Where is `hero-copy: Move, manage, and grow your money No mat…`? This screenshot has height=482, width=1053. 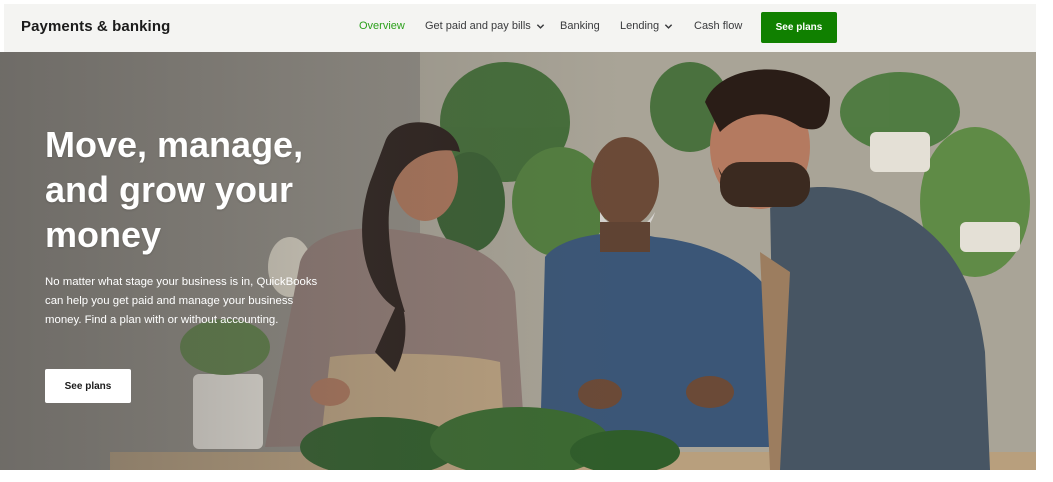
hero-copy: Move, manage, and grow your money No mat… is located at coordinates (195, 226).